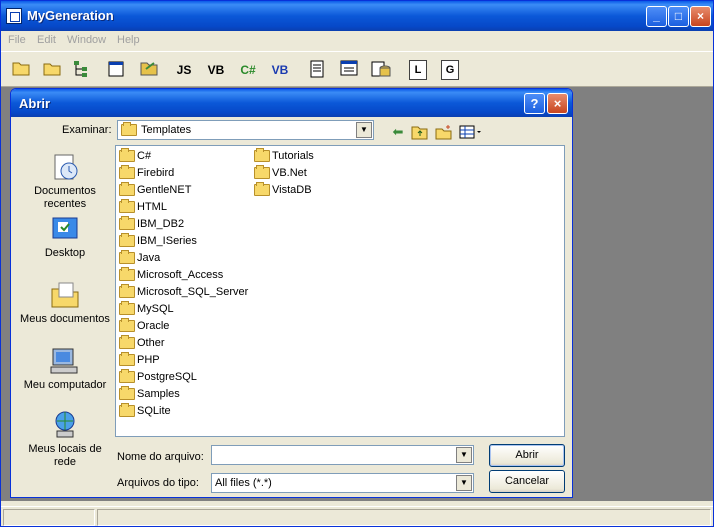 The image size is (714, 527). What do you see at coordinates (280, 70) in the screenshot?
I see `vbnet-template-icon: VB` at bounding box center [280, 70].